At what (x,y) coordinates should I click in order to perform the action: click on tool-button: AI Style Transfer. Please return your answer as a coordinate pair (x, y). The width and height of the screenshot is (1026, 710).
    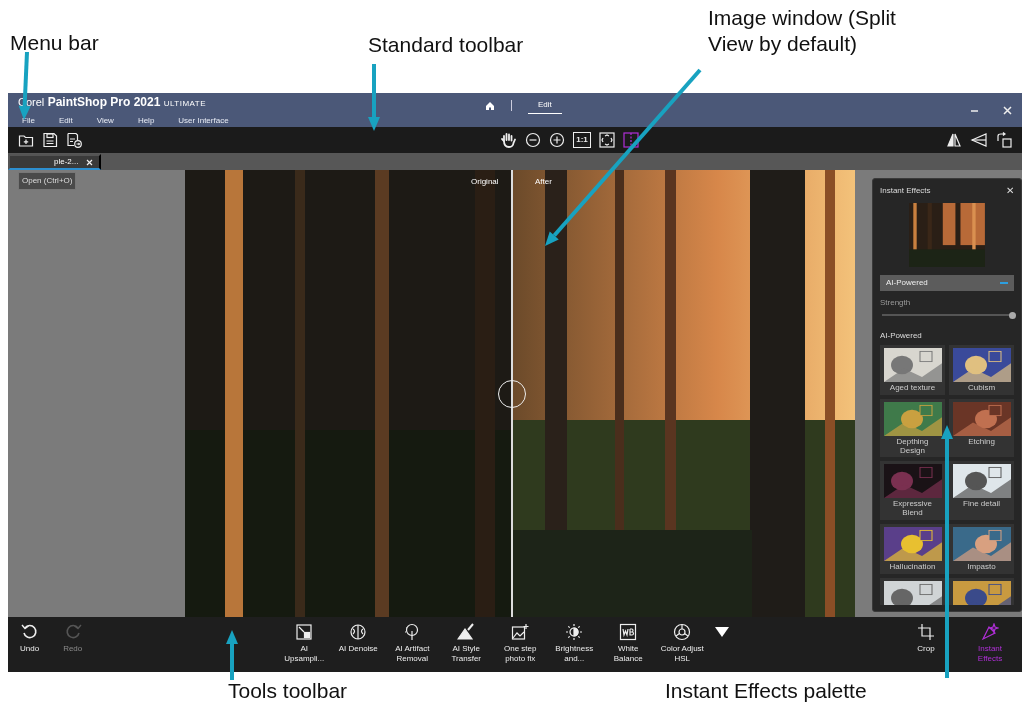
    Looking at the image, I should click on (466, 643).